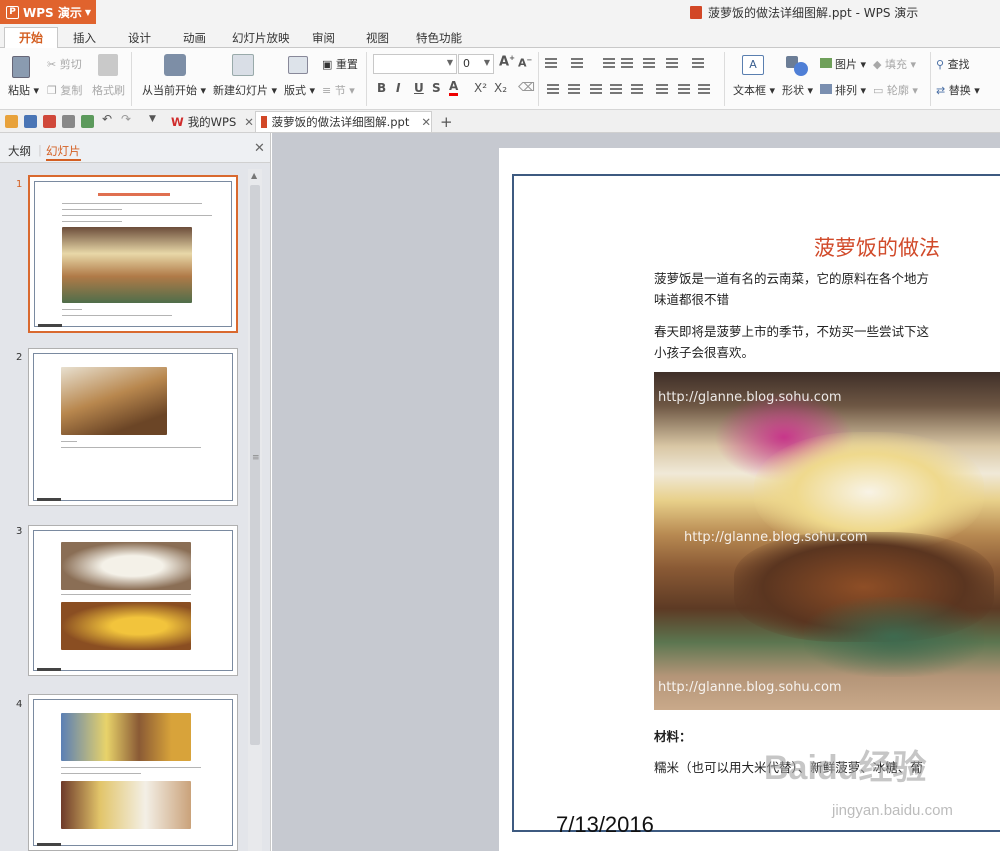 Image resolution: width=1000 pixels, height=851 pixels. I want to click on slide-date: 7/13/2016, so click(605, 825).